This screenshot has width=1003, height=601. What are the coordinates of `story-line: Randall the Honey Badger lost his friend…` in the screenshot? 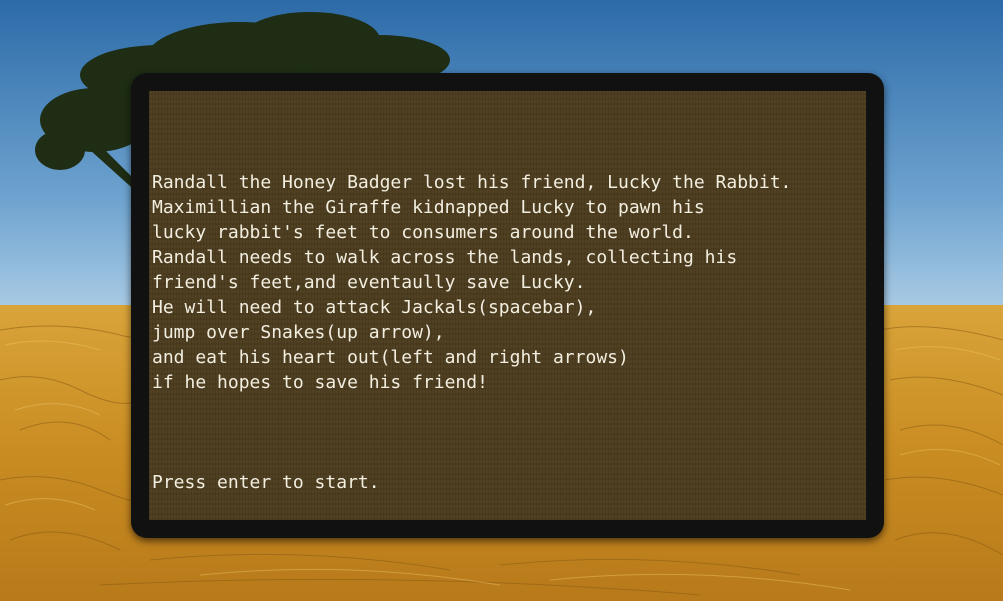 It's located at (472, 182).